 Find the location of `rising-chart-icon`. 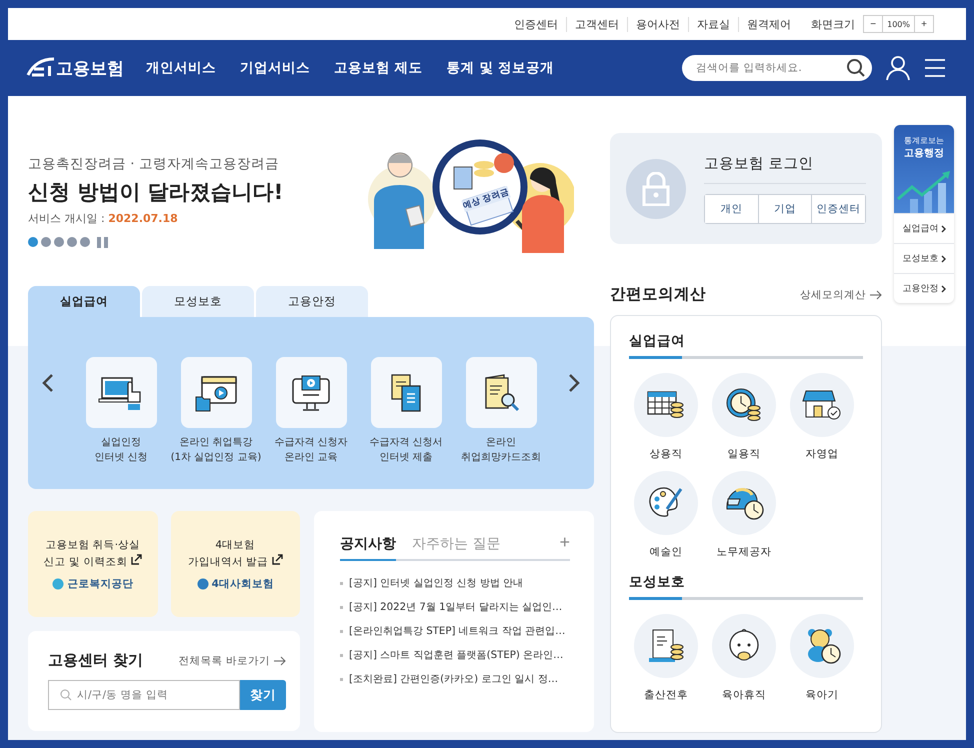

rising-chart-icon is located at coordinates (924, 191).